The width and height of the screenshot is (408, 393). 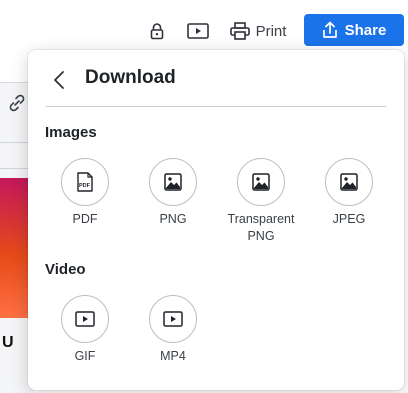 I want to click on download-png-option: PNG, so click(x=173, y=193).